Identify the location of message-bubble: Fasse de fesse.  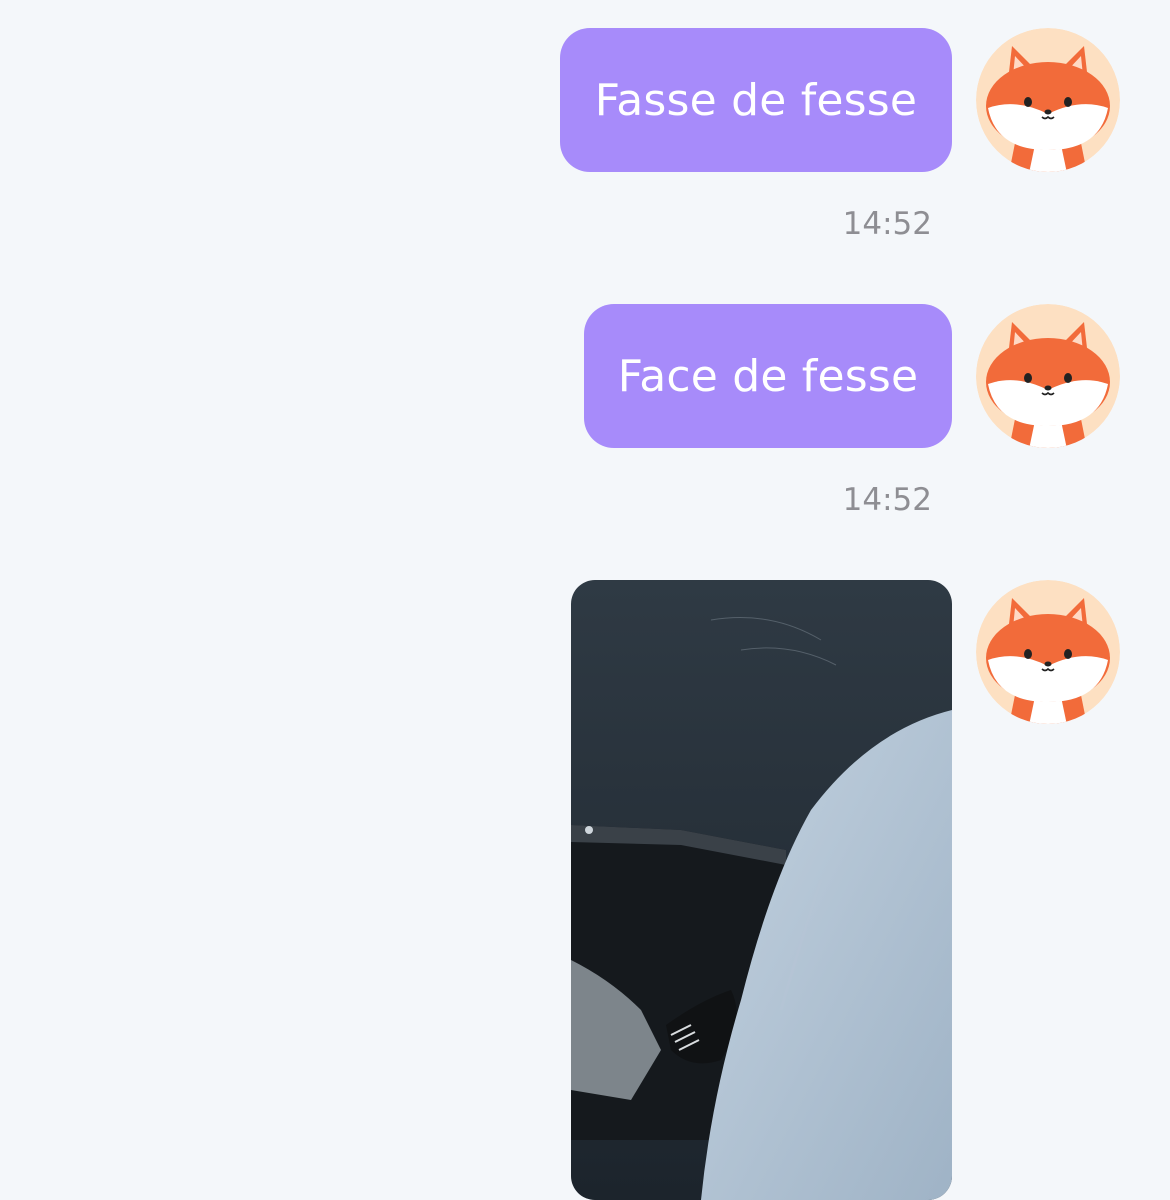
(756, 100).